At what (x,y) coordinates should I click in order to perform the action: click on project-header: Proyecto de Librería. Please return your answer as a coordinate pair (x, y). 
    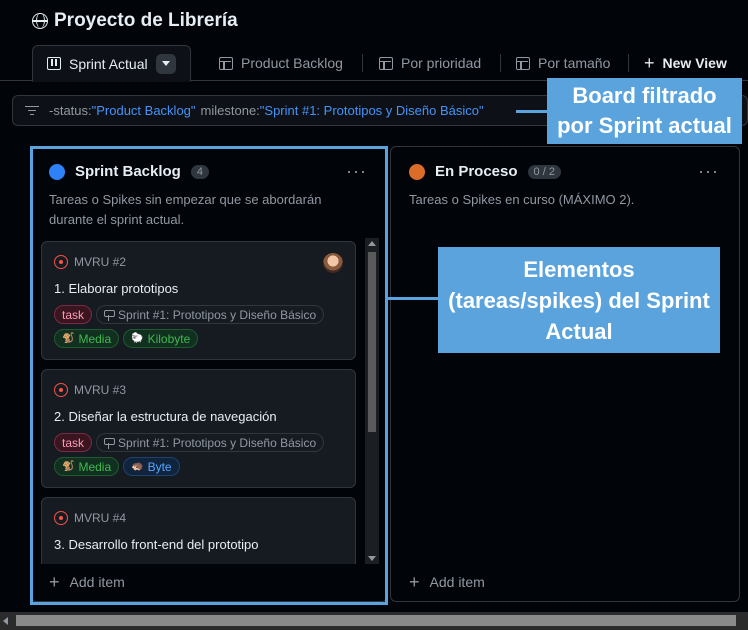
    Looking at the image, I should click on (135, 21).